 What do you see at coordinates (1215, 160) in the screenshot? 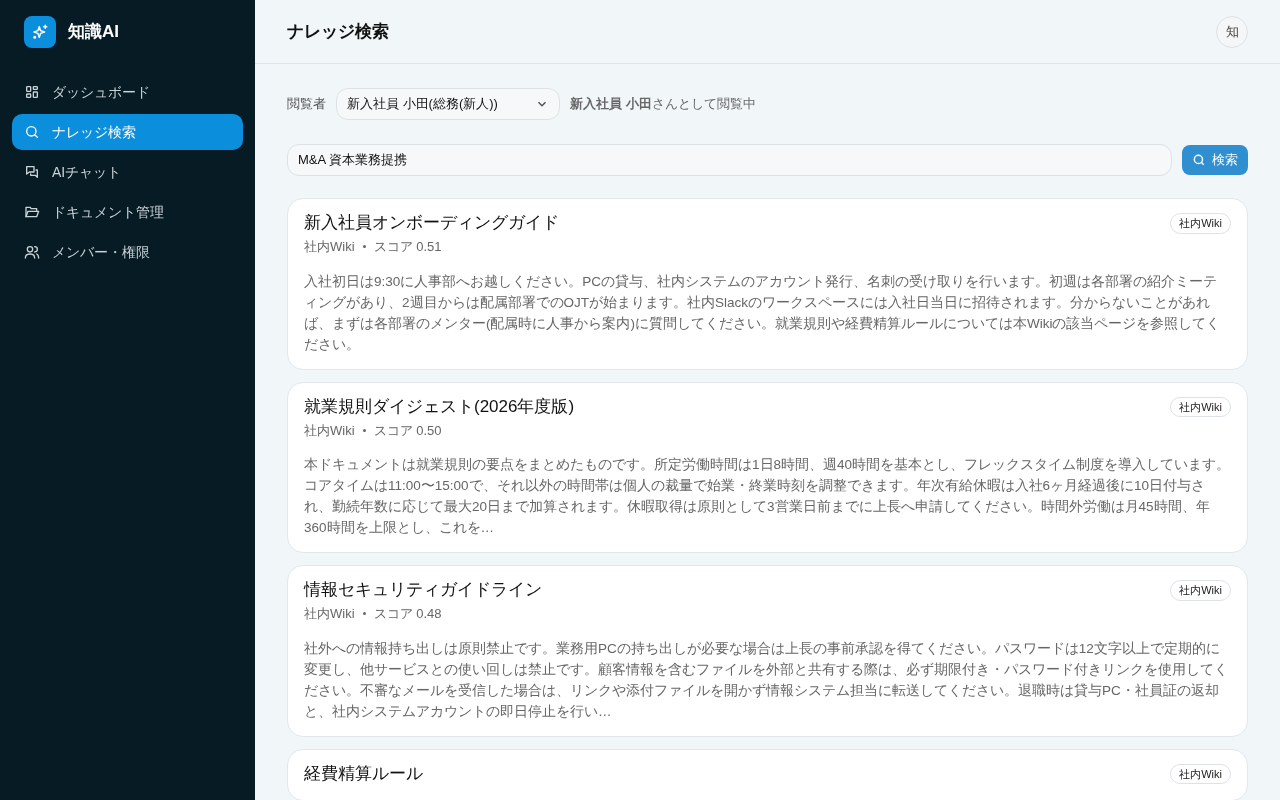
I see `search-button: 検索` at bounding box center [1215, 160].